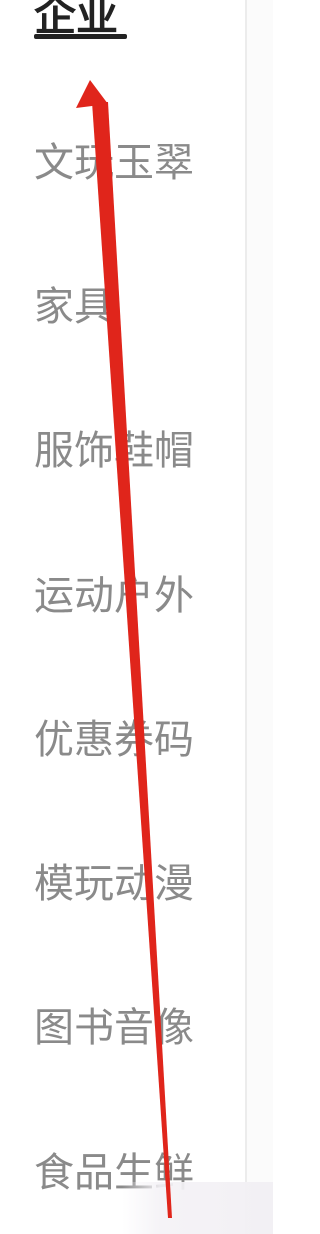  What do you see at coordinates (134, 596) in the screenshot?
I see `category-item-sports-outdoor: 运动户外` at bounding box center [134, 596].